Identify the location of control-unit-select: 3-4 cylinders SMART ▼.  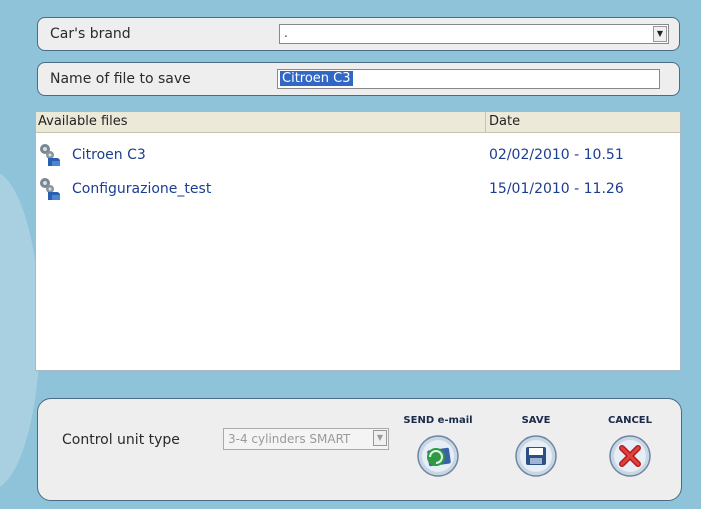
(306, 439).